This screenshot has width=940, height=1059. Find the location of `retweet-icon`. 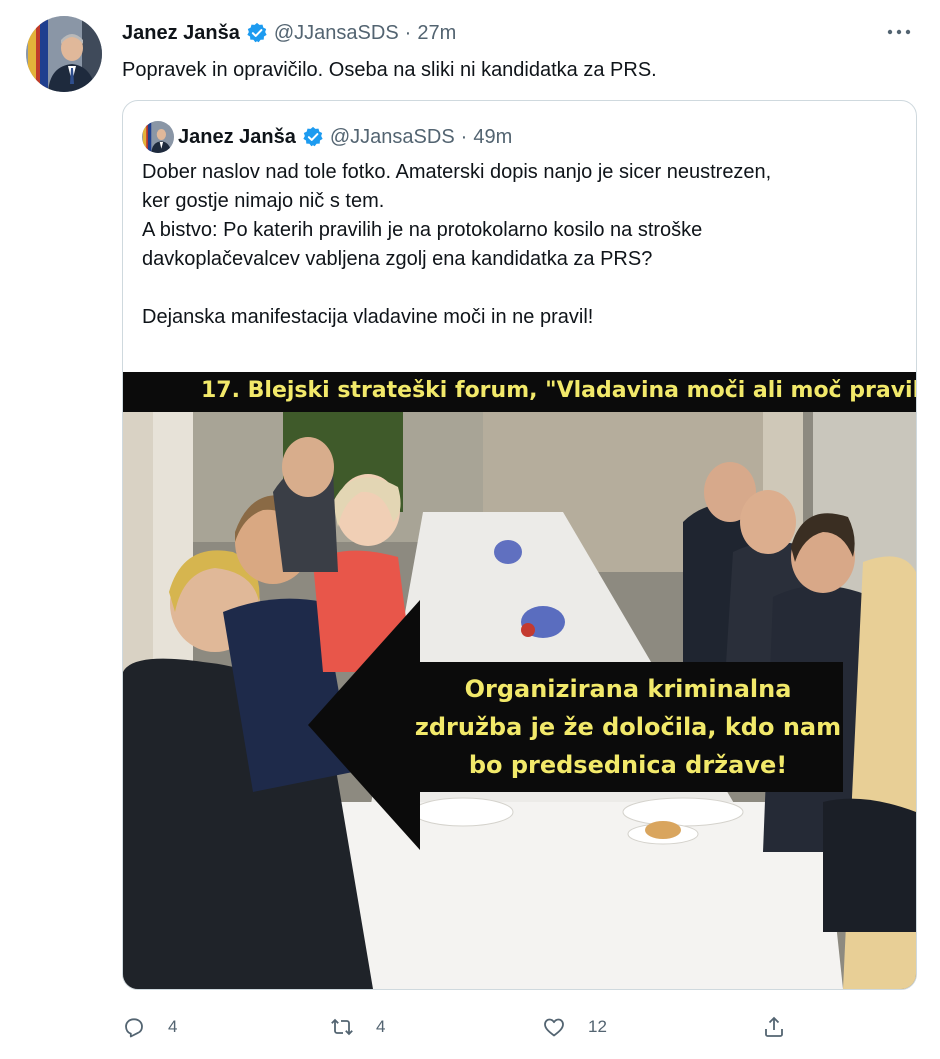

retweet-icon is located at coordinates (342, 1027).